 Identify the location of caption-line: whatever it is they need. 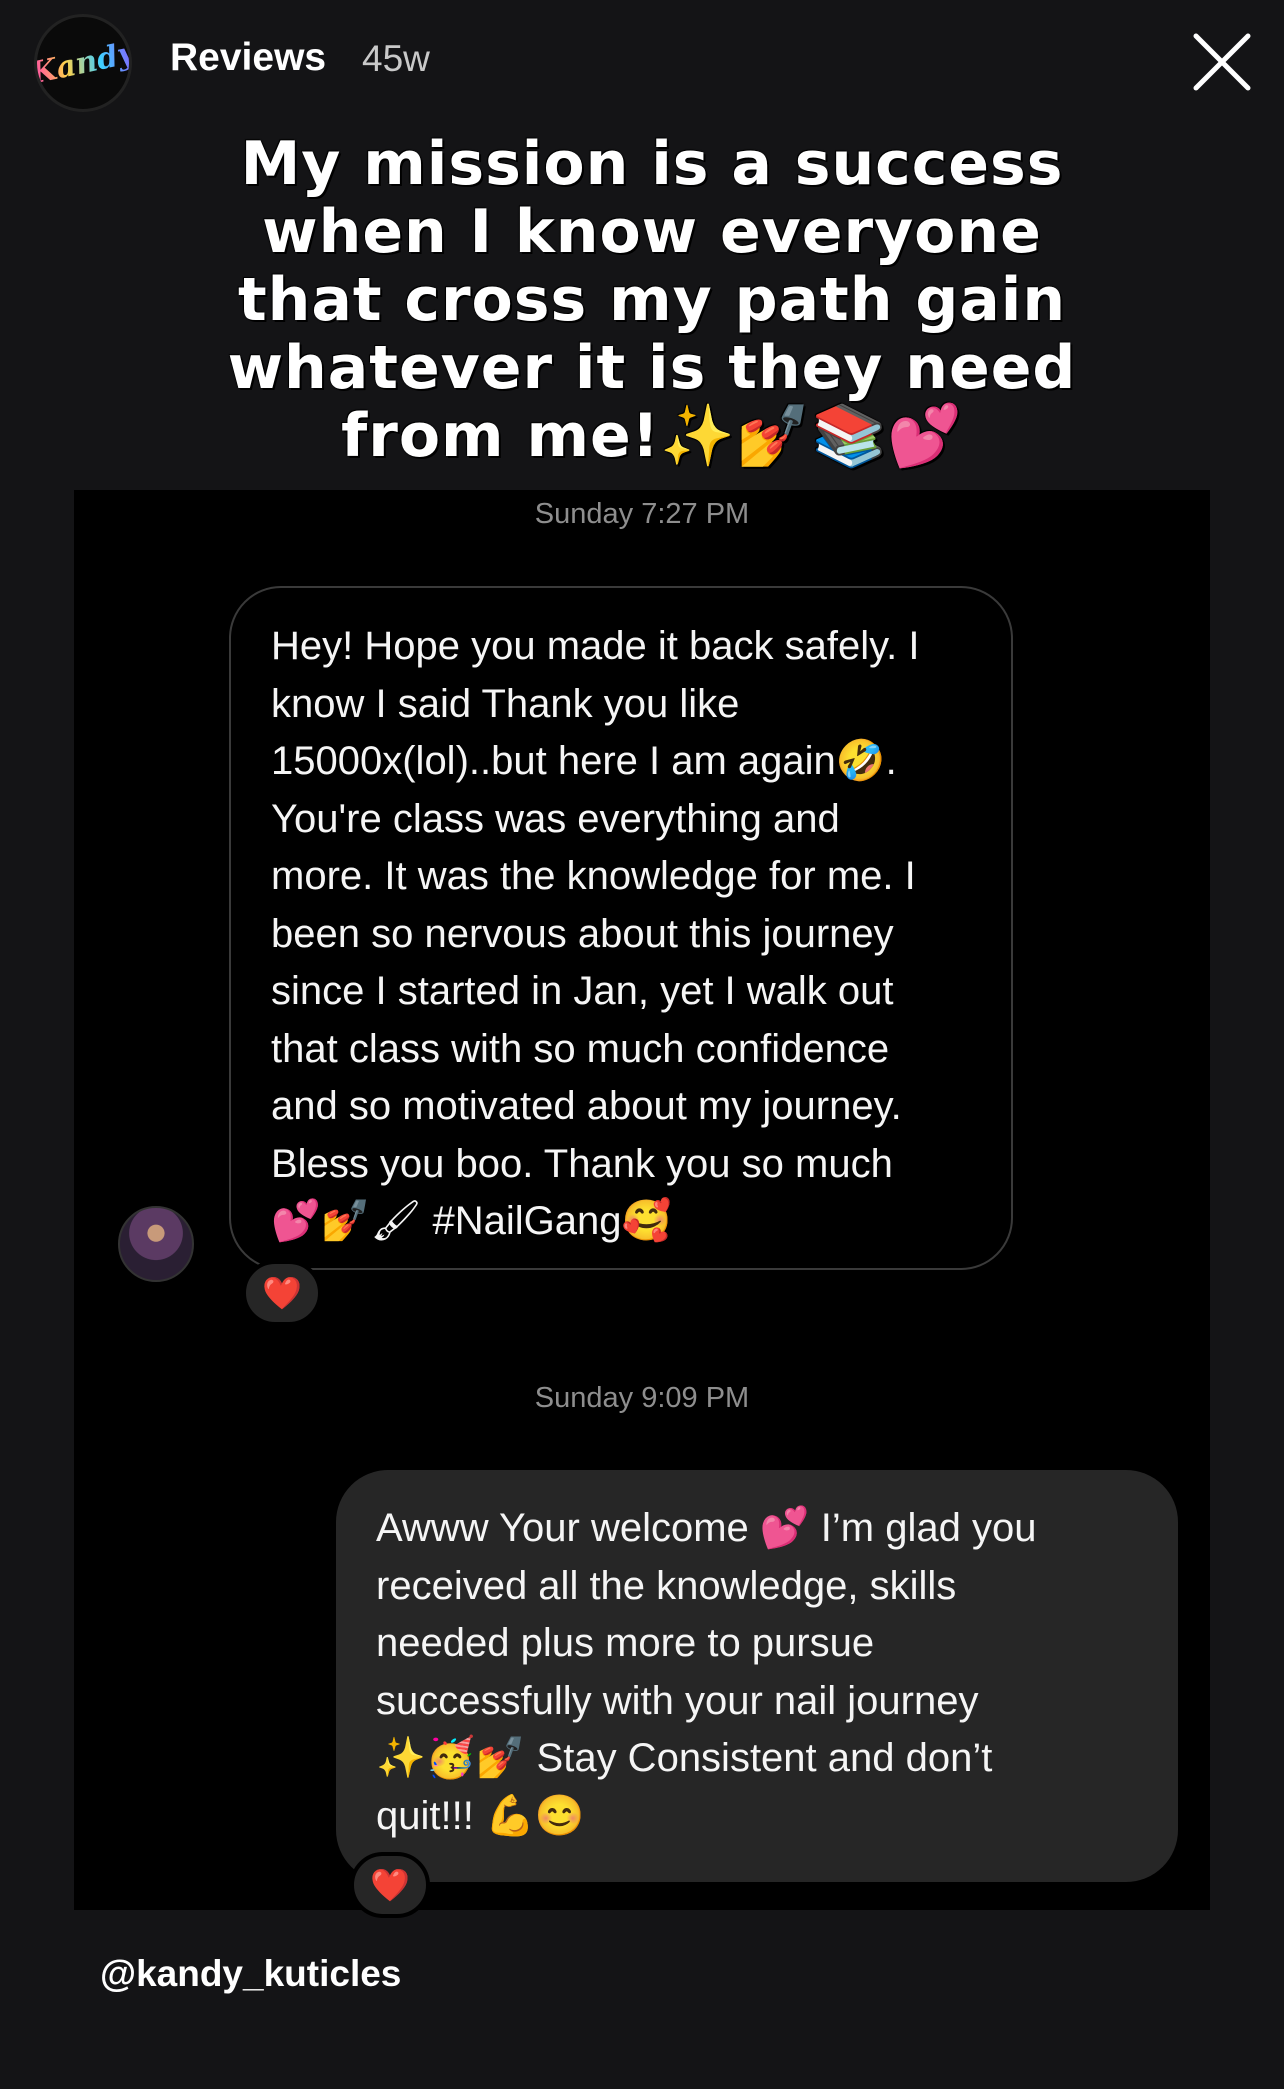
(652, 368).